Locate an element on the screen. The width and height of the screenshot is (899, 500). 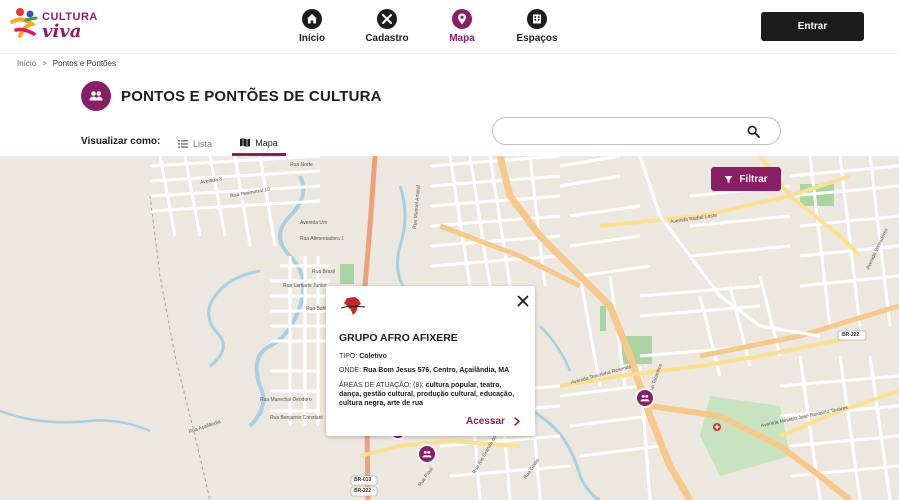
popup-title: GRUPO AFRO AFIXERE is located at coordinates (398, 338).